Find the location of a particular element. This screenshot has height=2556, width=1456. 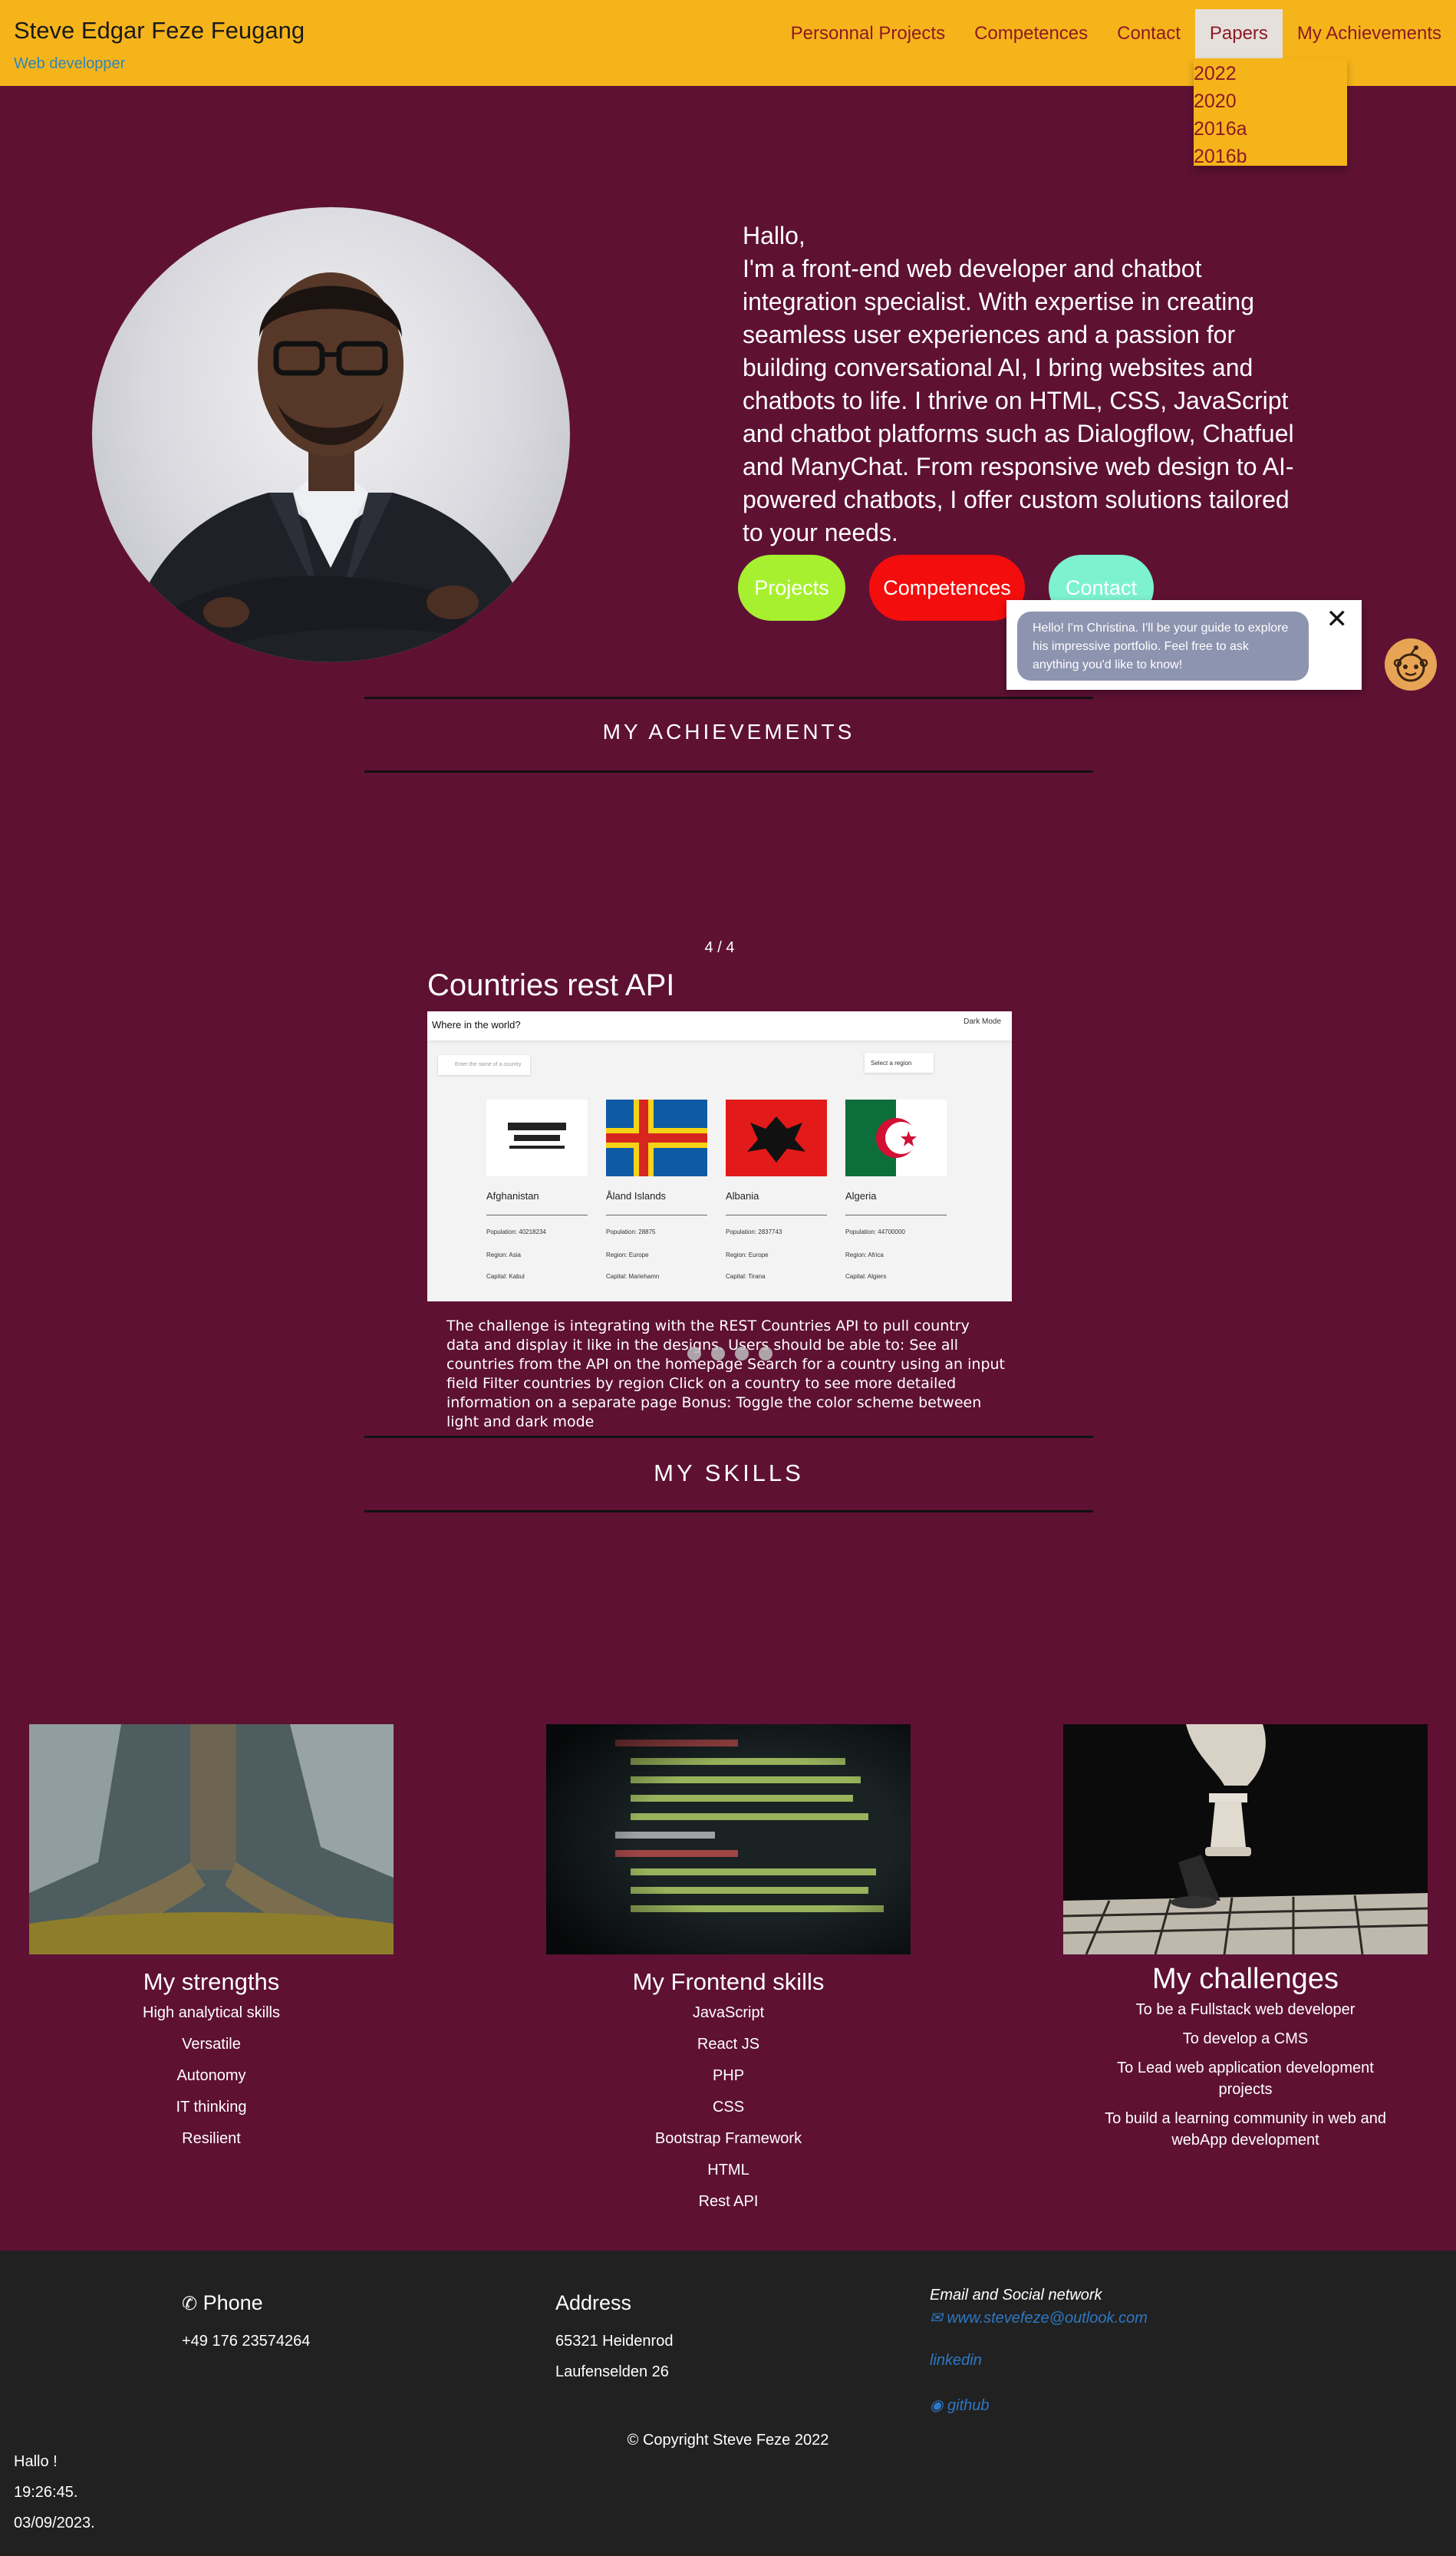

flag-aland is located at coordinates (656, 1138).